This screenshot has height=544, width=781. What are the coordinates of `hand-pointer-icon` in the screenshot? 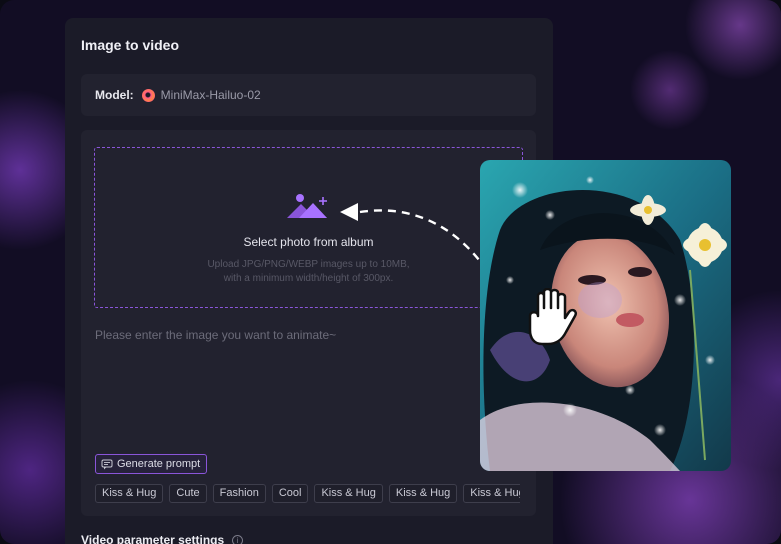 It's located at (552, 317).